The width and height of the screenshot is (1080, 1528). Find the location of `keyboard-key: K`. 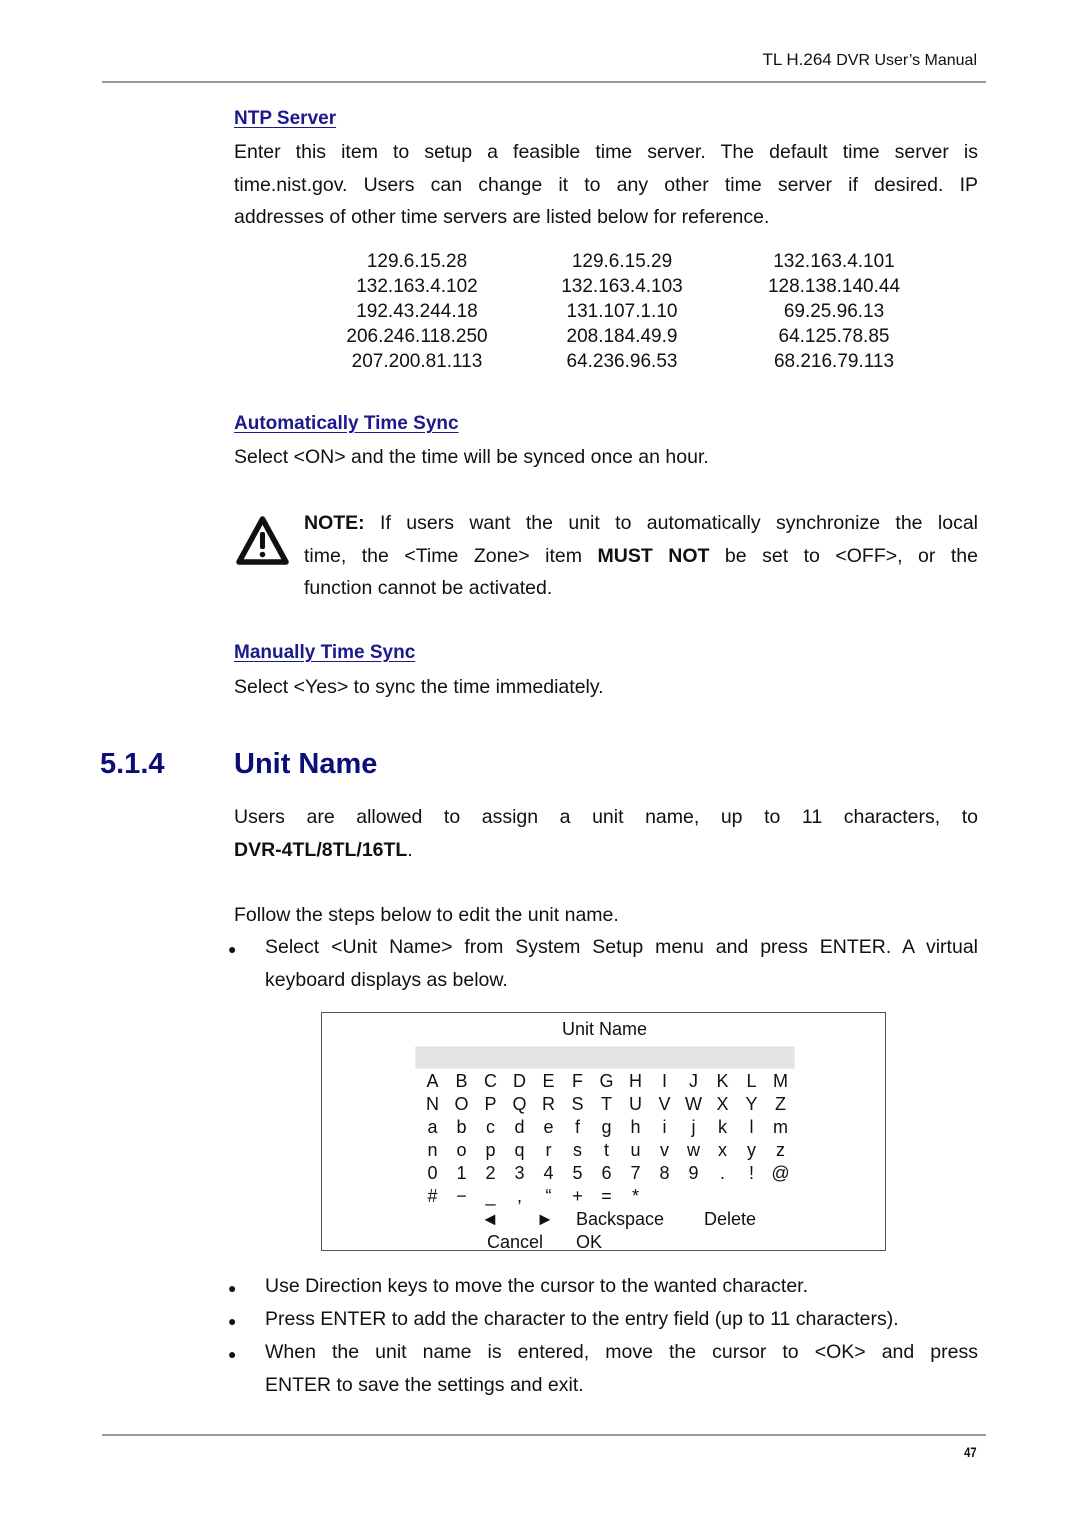

keyboard-key: K is located at coordinates (722, 1081).